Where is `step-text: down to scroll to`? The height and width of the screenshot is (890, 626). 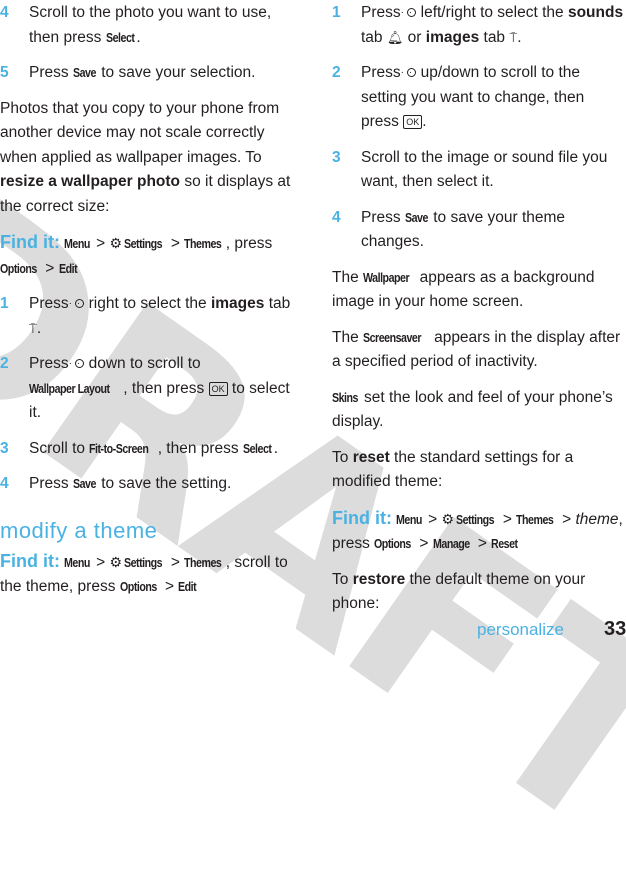 step-text: down to scroll to is located at coordinates (144, 363).